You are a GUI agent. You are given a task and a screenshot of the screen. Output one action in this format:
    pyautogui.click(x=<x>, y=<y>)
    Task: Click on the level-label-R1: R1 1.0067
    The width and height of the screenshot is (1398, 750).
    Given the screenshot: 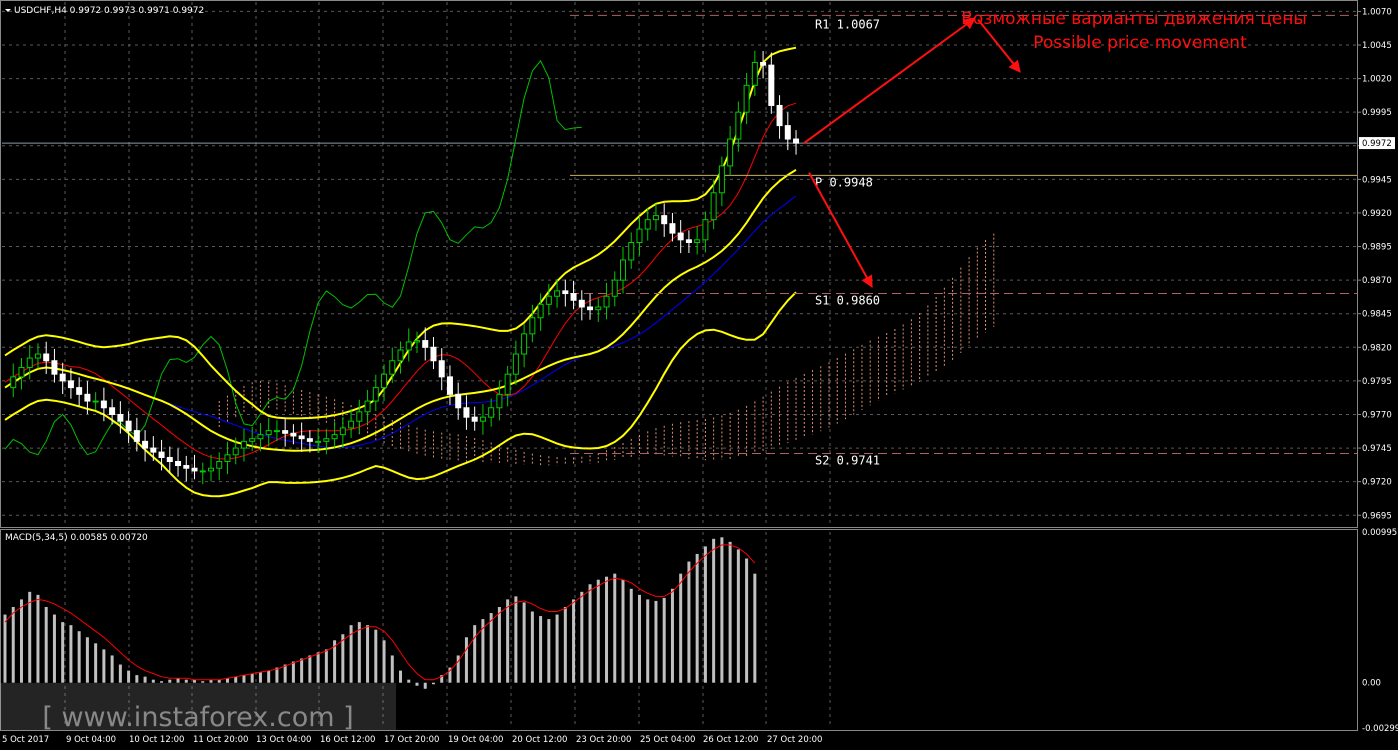 What is the action you would take?
    pyautogui.click(x=847, y=24)
    